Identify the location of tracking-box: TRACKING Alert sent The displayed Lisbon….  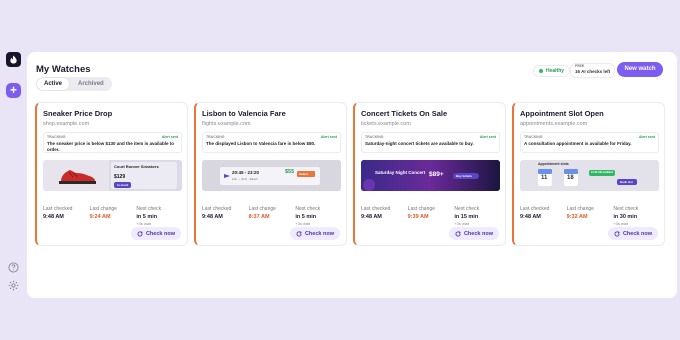
(271, 142).